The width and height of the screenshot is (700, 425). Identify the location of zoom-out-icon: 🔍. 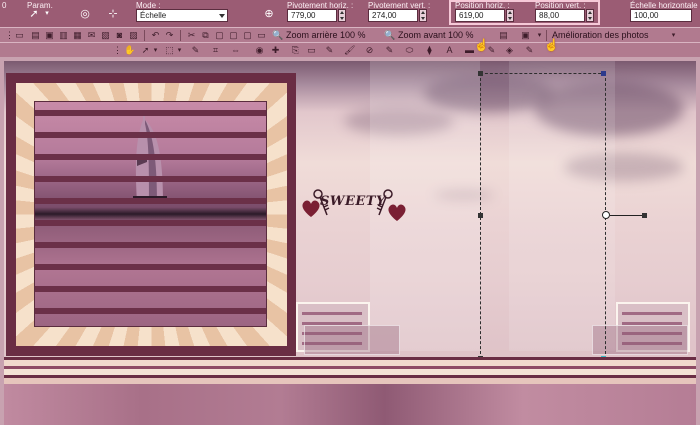
(277, 35).